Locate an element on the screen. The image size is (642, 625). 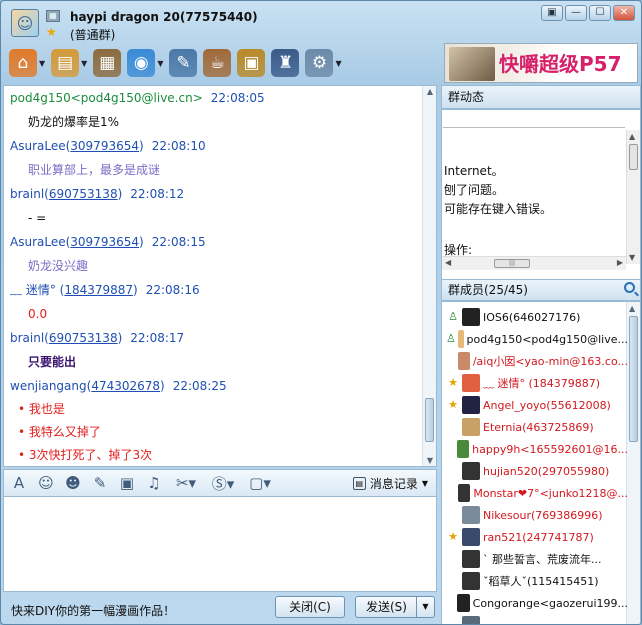
skin-button: ▣ is located at coordinates (552, 13).